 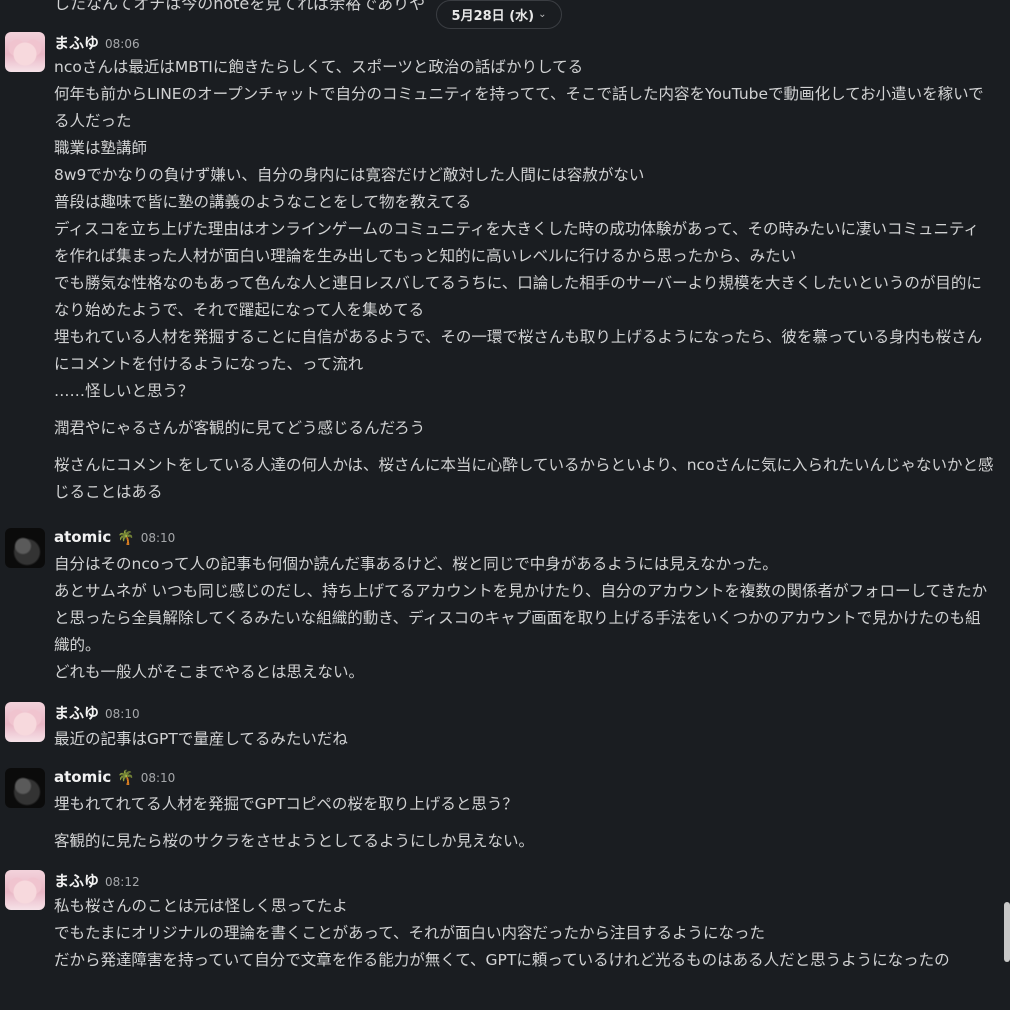 I want to click on message-header: まふゆ 08:06, so click(x=97, y=42).